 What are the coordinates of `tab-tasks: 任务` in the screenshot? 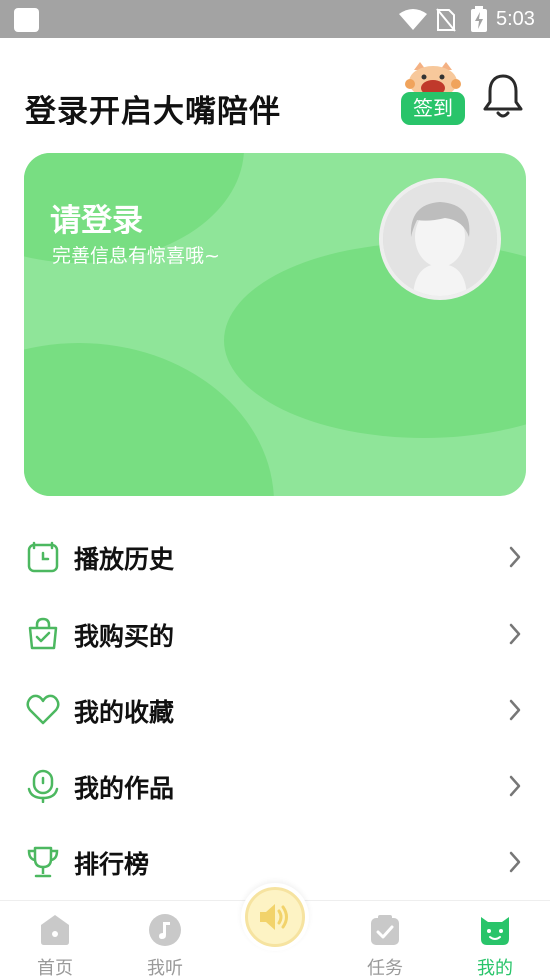 It's located at (385, 940).